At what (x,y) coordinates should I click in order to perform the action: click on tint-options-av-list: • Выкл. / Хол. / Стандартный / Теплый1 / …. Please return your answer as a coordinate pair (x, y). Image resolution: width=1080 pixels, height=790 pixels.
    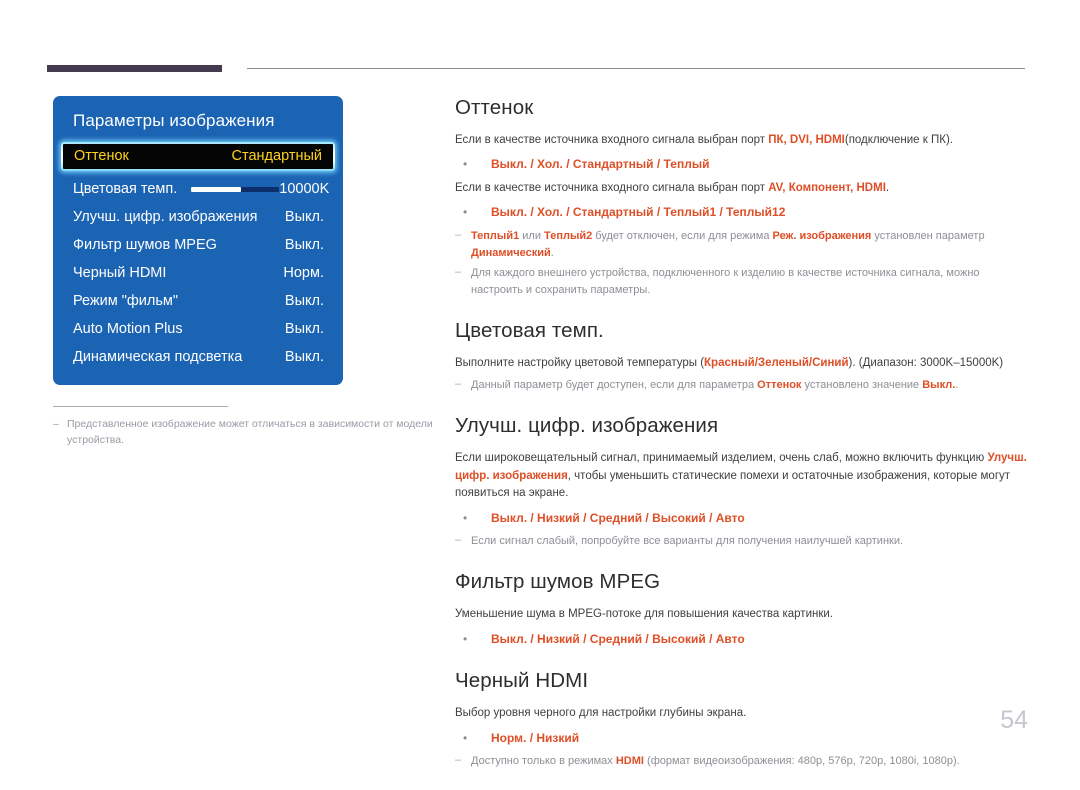
    Looking at the image, I should click on (741, 212).